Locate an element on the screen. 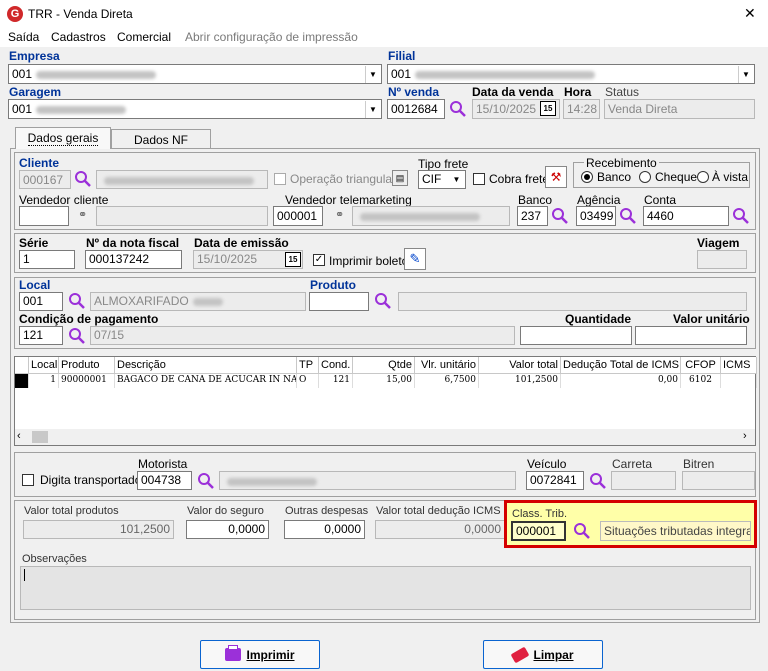 This screenshot has height=671, width=768. observacoes-textarea is located at coordinates (385, 588).